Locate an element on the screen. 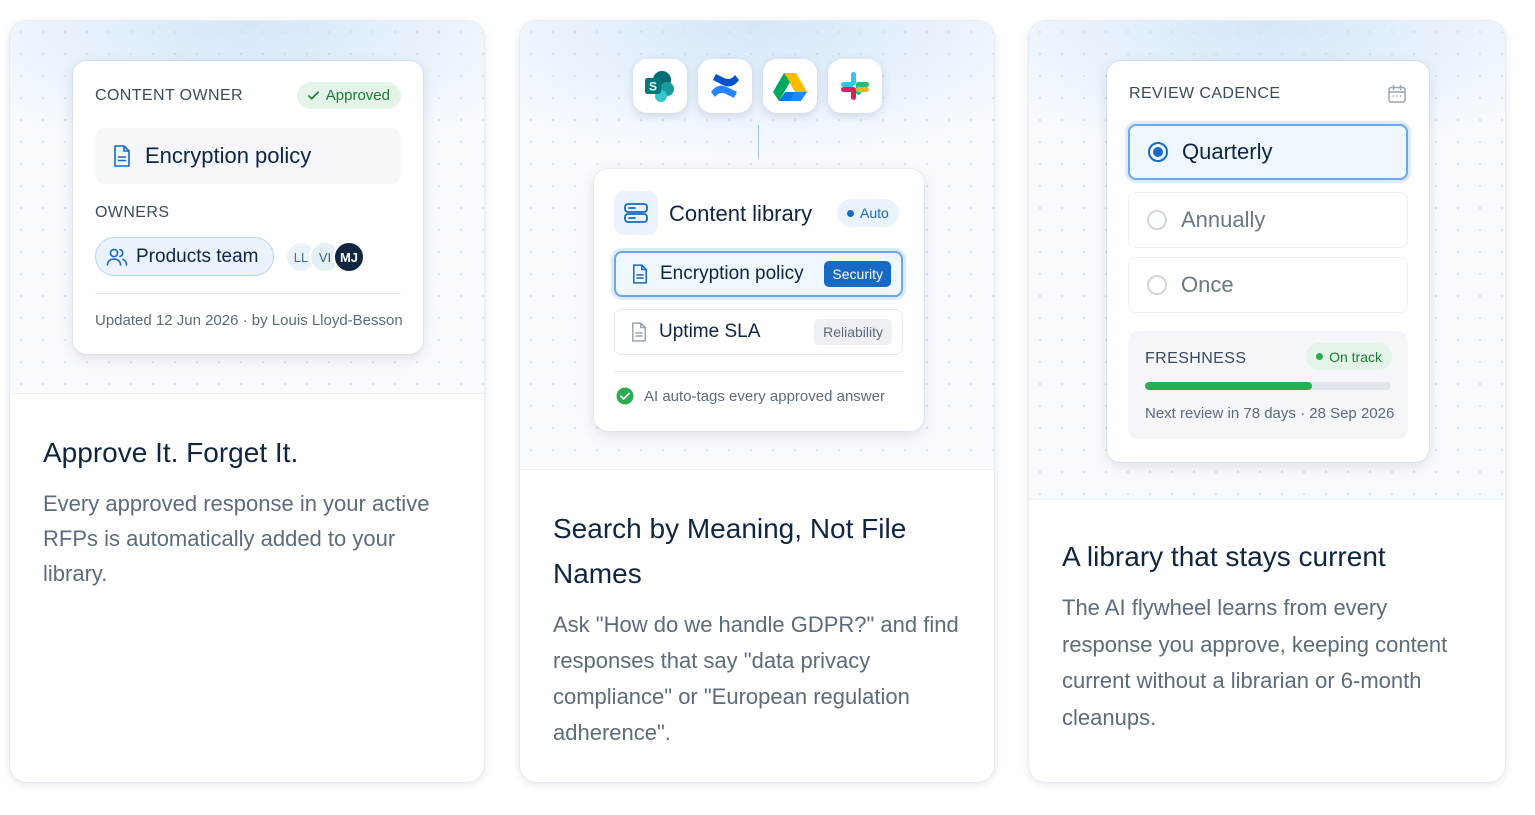  database-icon is located at coordinates (636, 213).